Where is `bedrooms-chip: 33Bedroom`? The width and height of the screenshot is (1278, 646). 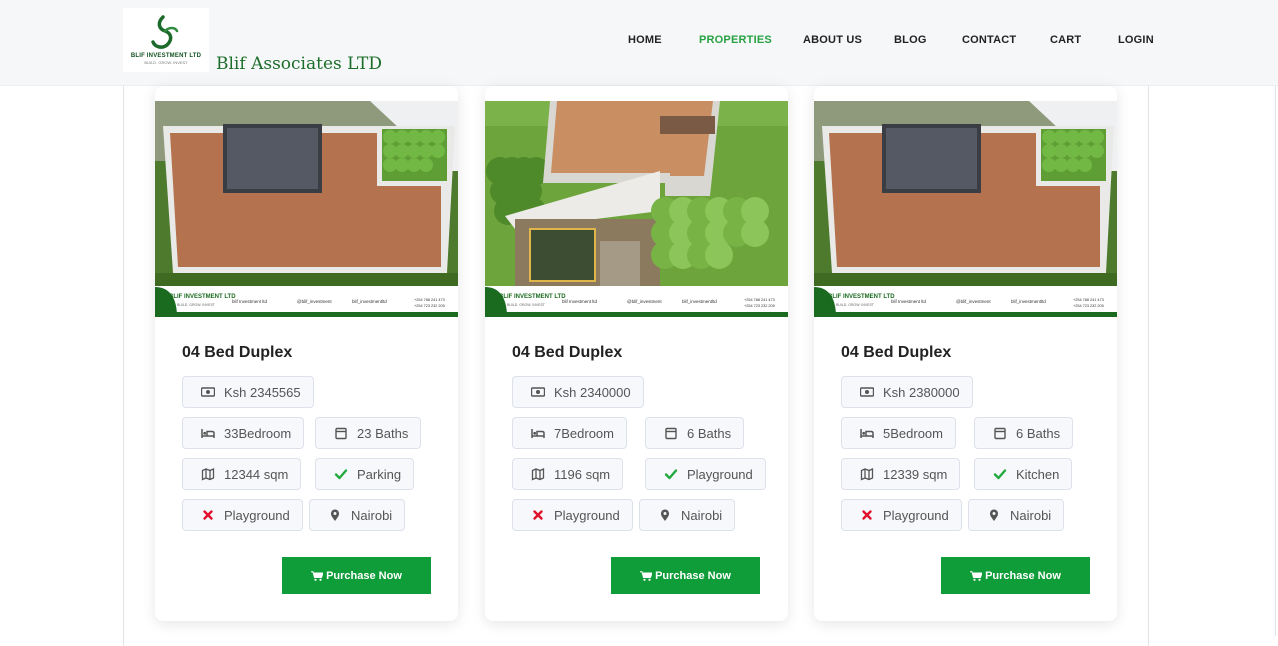 bedrooms-chip: 33Bedroom is located at coordinates (243, 433).